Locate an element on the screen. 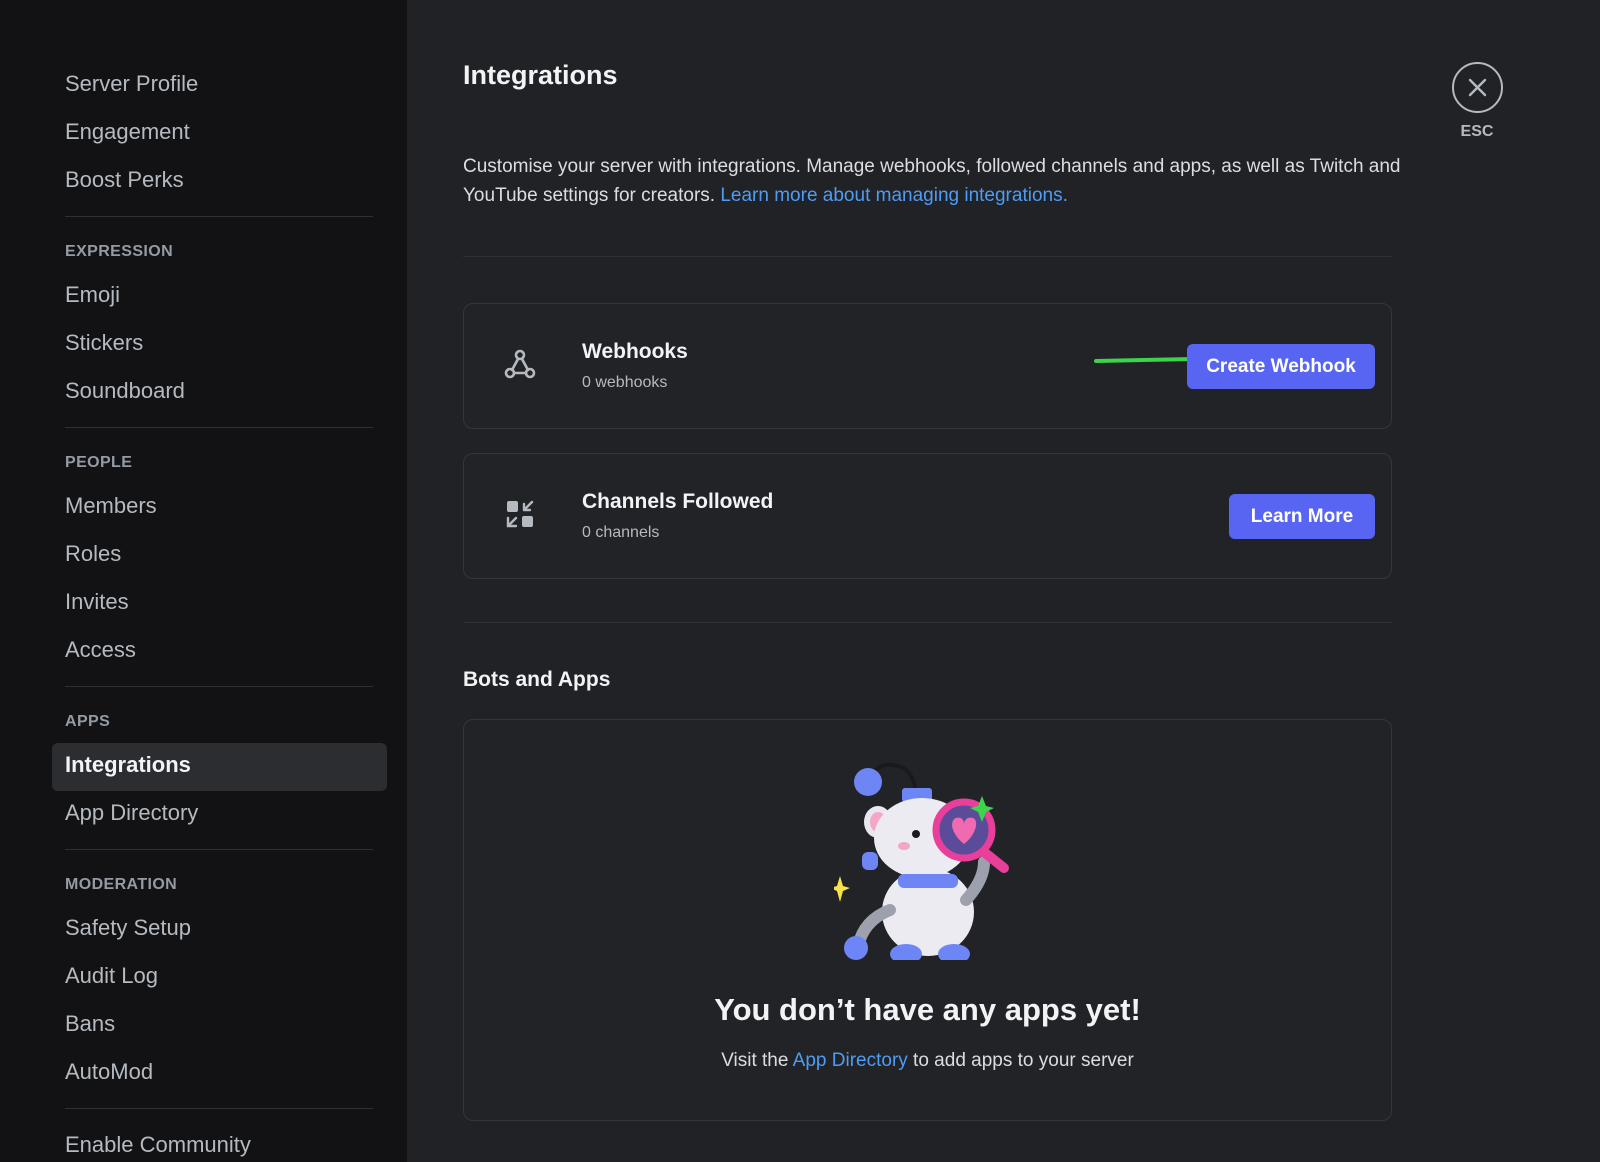 This screenshot has height=1162, width=1600. sidebar-item-access: Access is located at coordinates (219, 652).